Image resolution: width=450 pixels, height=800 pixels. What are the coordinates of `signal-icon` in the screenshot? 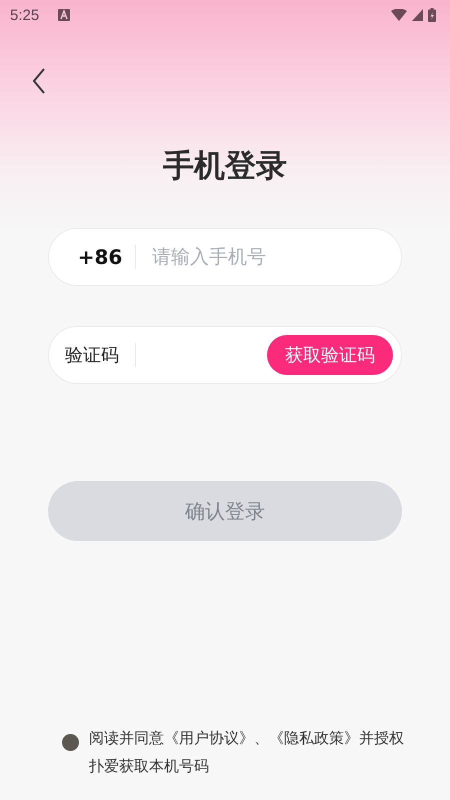 It's located at (417, 15).